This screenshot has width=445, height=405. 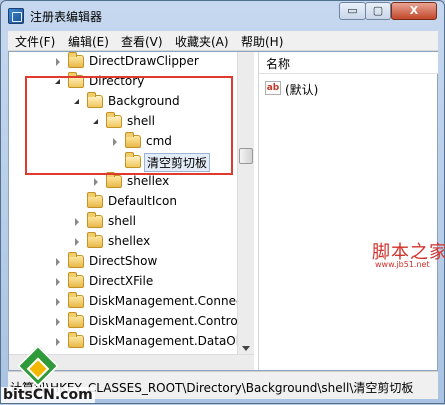 What do you see at coordinates (163, 321) in the screenshot?
I see `tree-item-label: DiskManagement.Contro` at bounding box center [163, 321].